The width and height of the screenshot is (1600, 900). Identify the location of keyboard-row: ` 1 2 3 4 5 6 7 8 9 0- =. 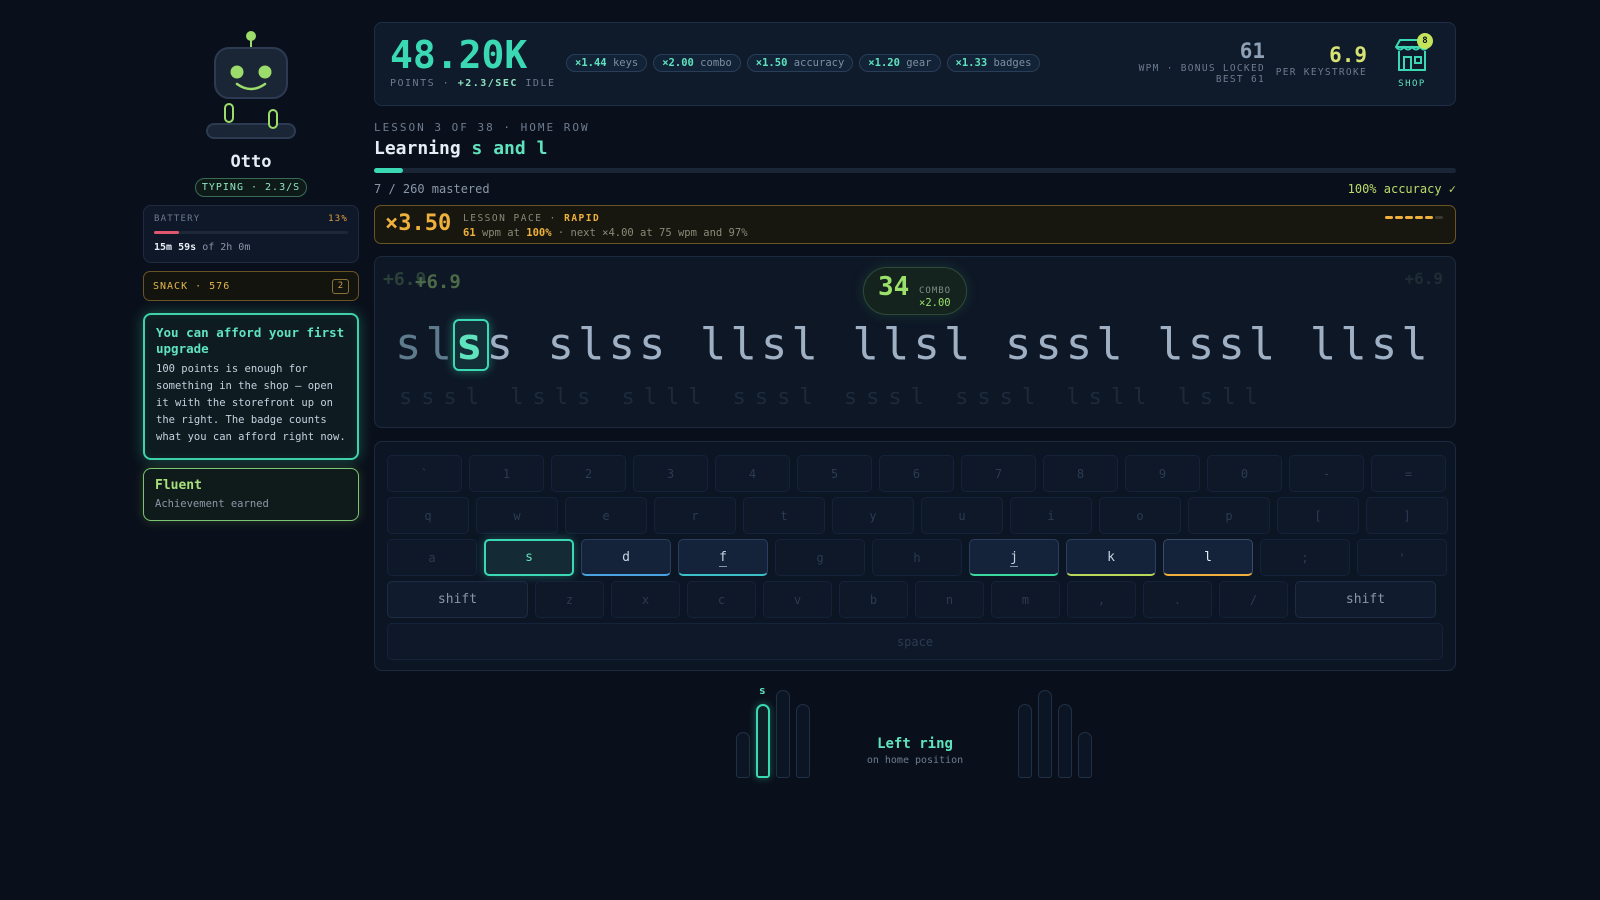
(916, 473).